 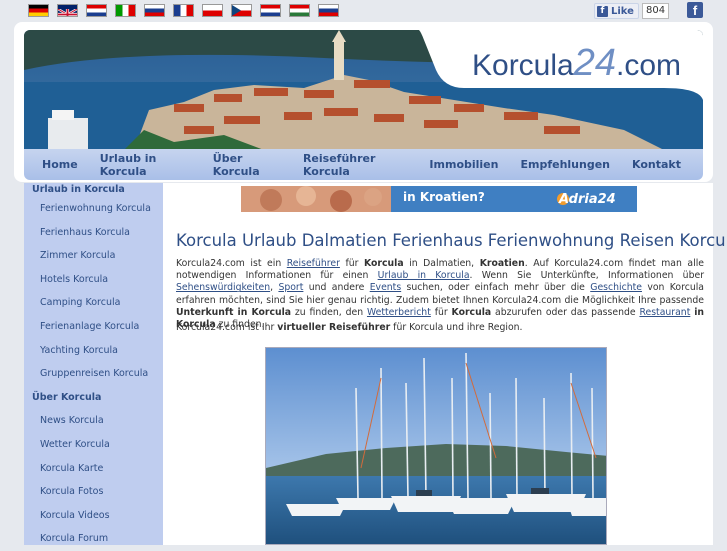 I want to click on sidebar-item: Camping Korcula, so click(x=93, y=303).